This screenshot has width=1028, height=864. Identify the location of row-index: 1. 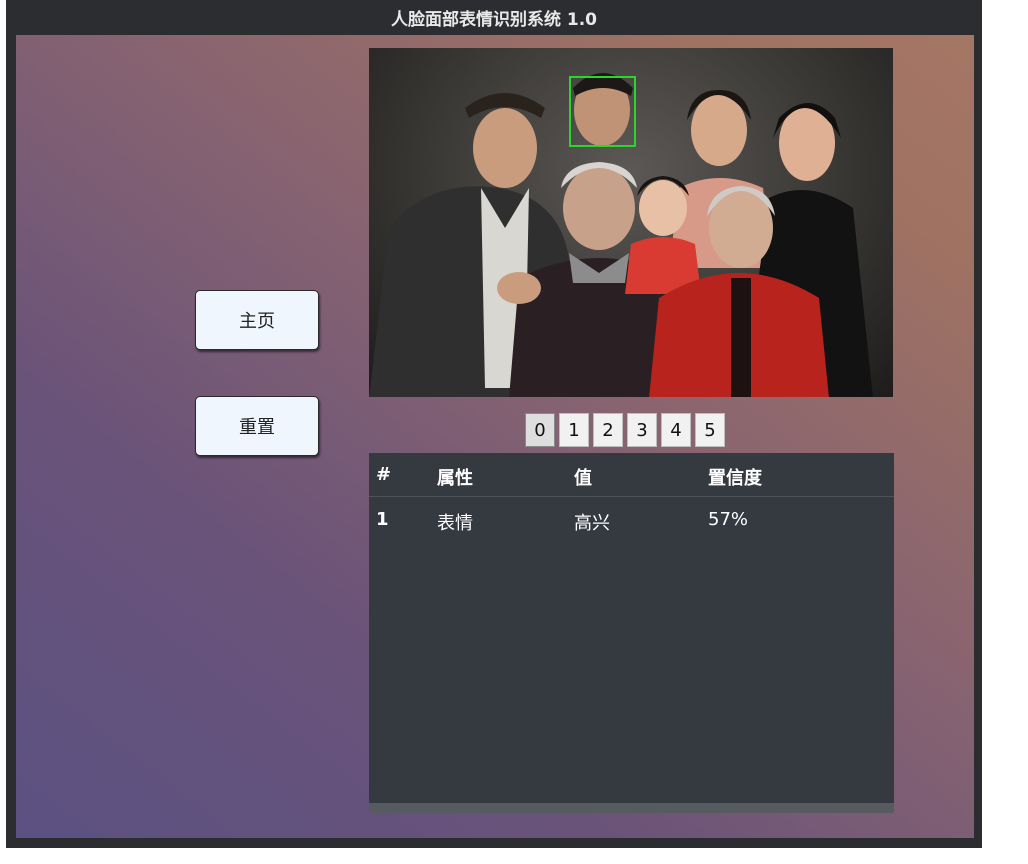
(382, 519).